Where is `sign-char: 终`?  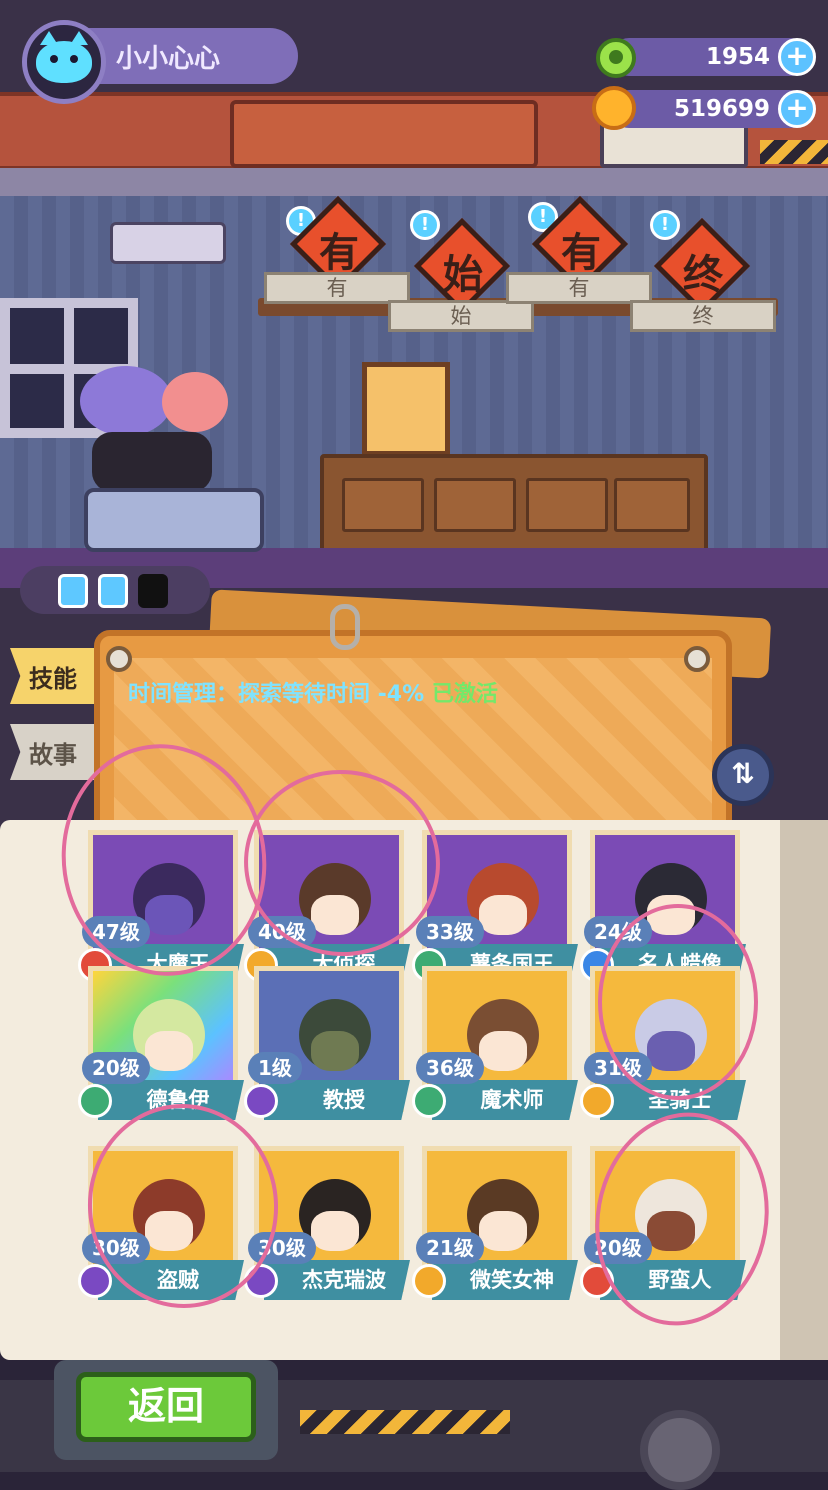 sign-char: 终 is located at coordinates (703, 275).